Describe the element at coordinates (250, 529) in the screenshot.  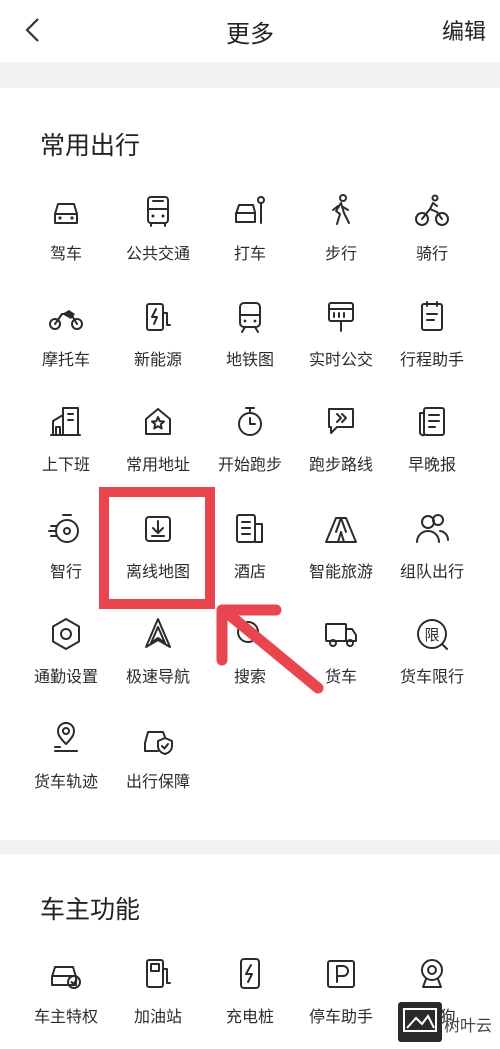
I see `hotel-icon` at that location.